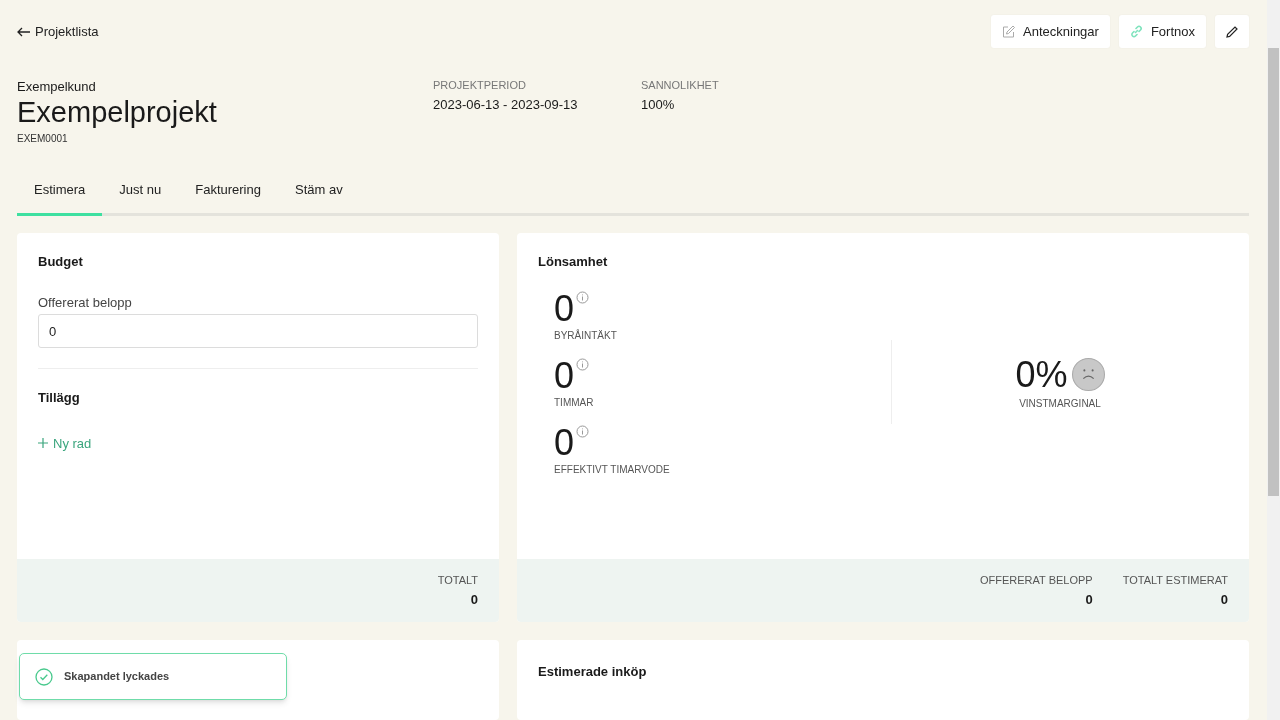  I want to click on card-title: Estimerade inköp, so click(592, 672).